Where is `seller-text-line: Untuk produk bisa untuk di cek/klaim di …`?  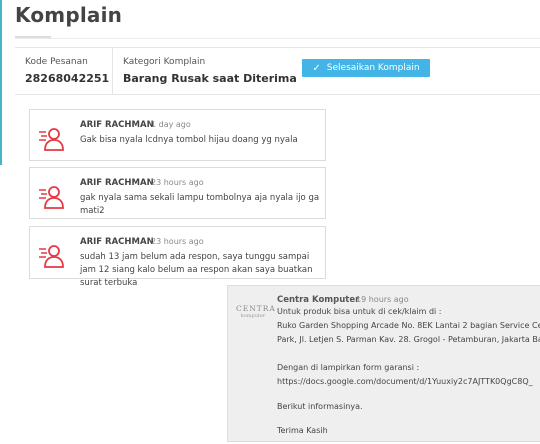
seller-text-line: Untuk produk bisa untuk di cek/klaim di … is located at coordinates (359, 311).